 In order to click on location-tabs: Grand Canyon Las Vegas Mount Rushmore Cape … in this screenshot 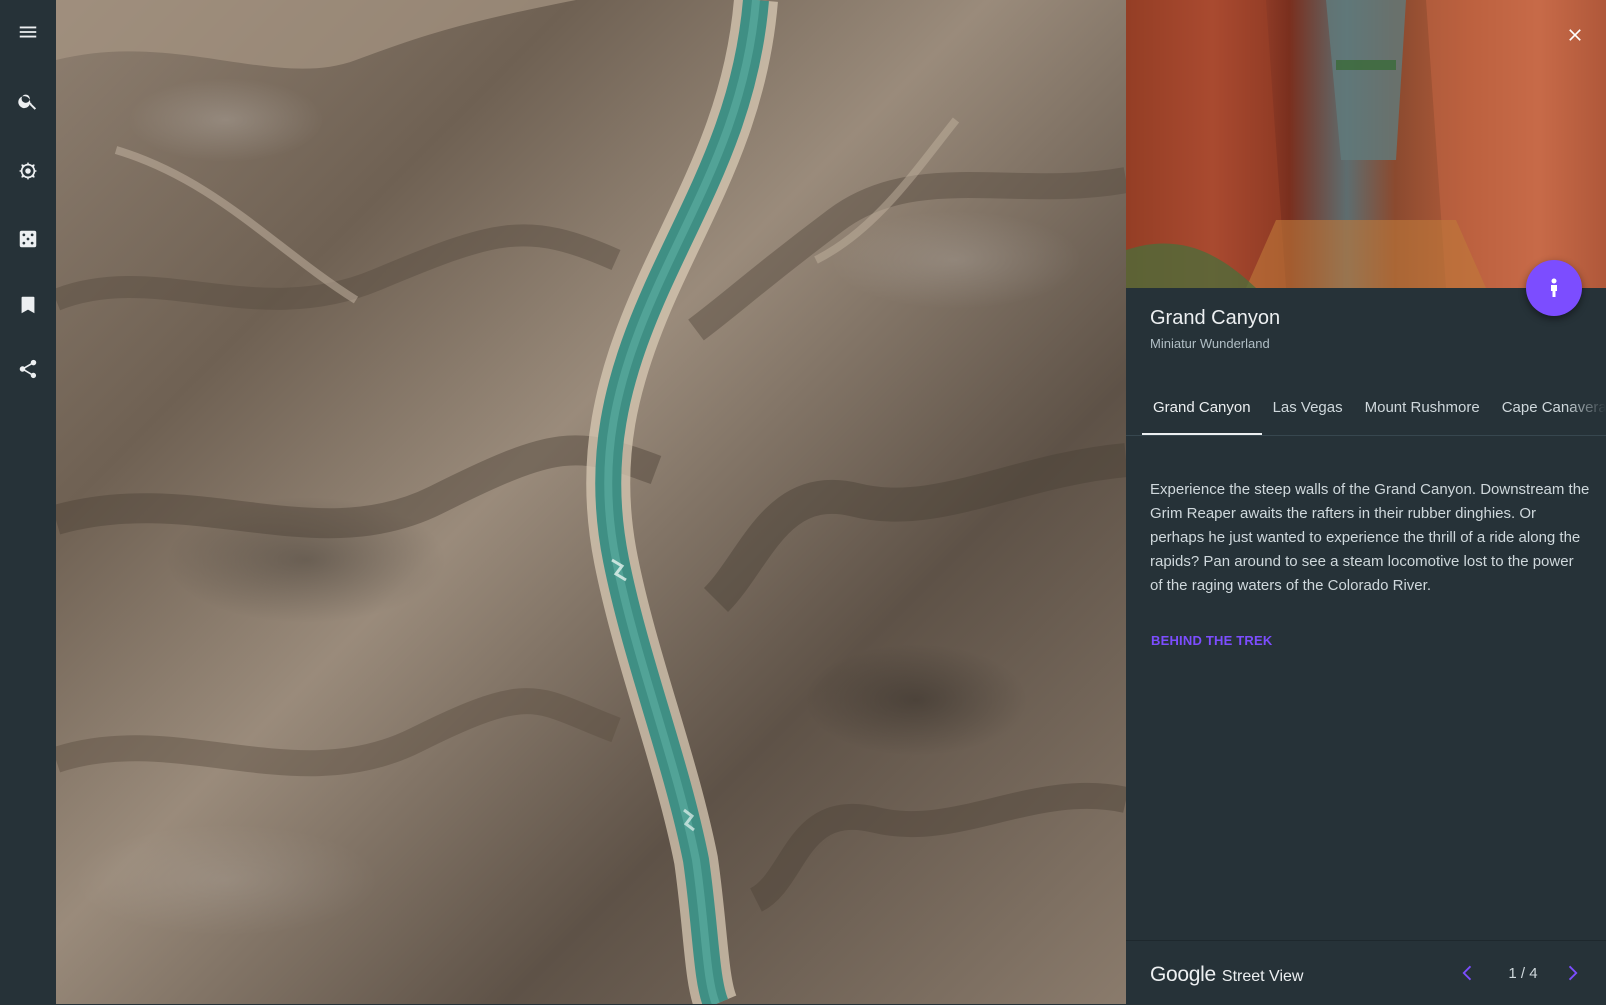, I will do `click(1374, 409)`.